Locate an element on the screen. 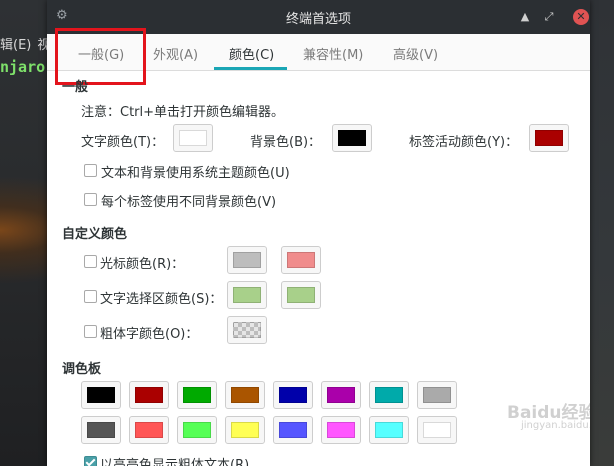 The height and width of the screenshot is (466, 614). active-tab-indicator is located at coordinates (250, 68).